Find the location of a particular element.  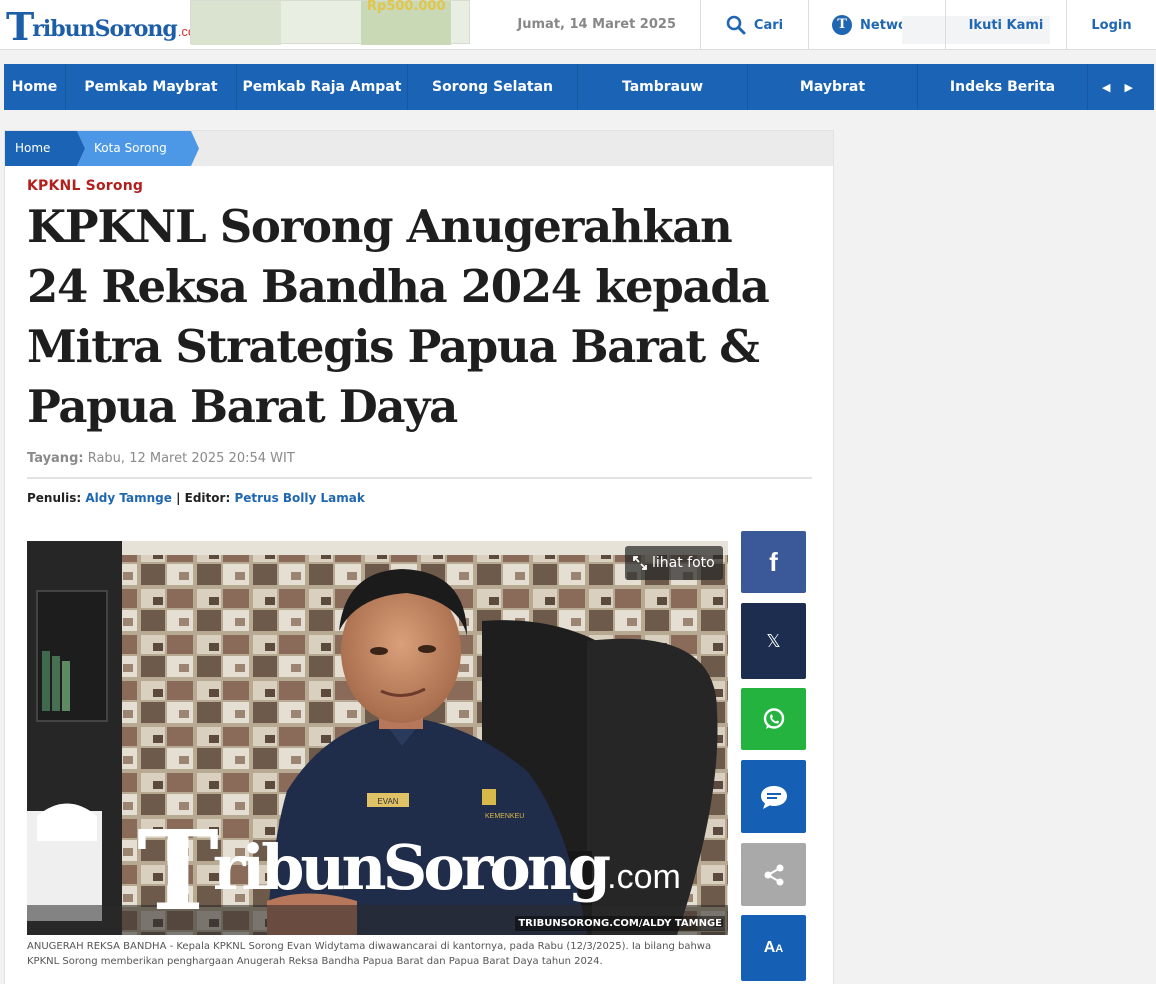

header-ad-banner: Rp500.000 is located at coordinates (330, 22).